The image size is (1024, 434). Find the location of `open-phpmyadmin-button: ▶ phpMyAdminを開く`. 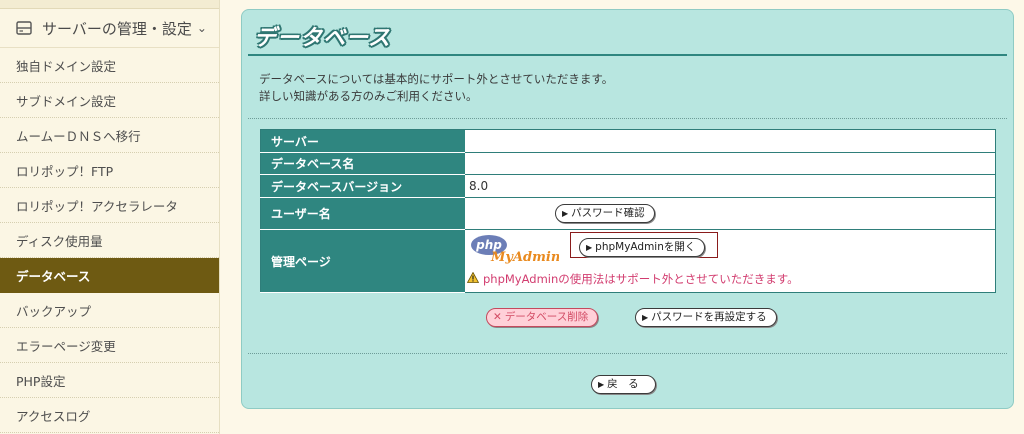

open-phpmyadmin-button: ▶ phpMyAdminを開く is located at coordinates (642, 247).